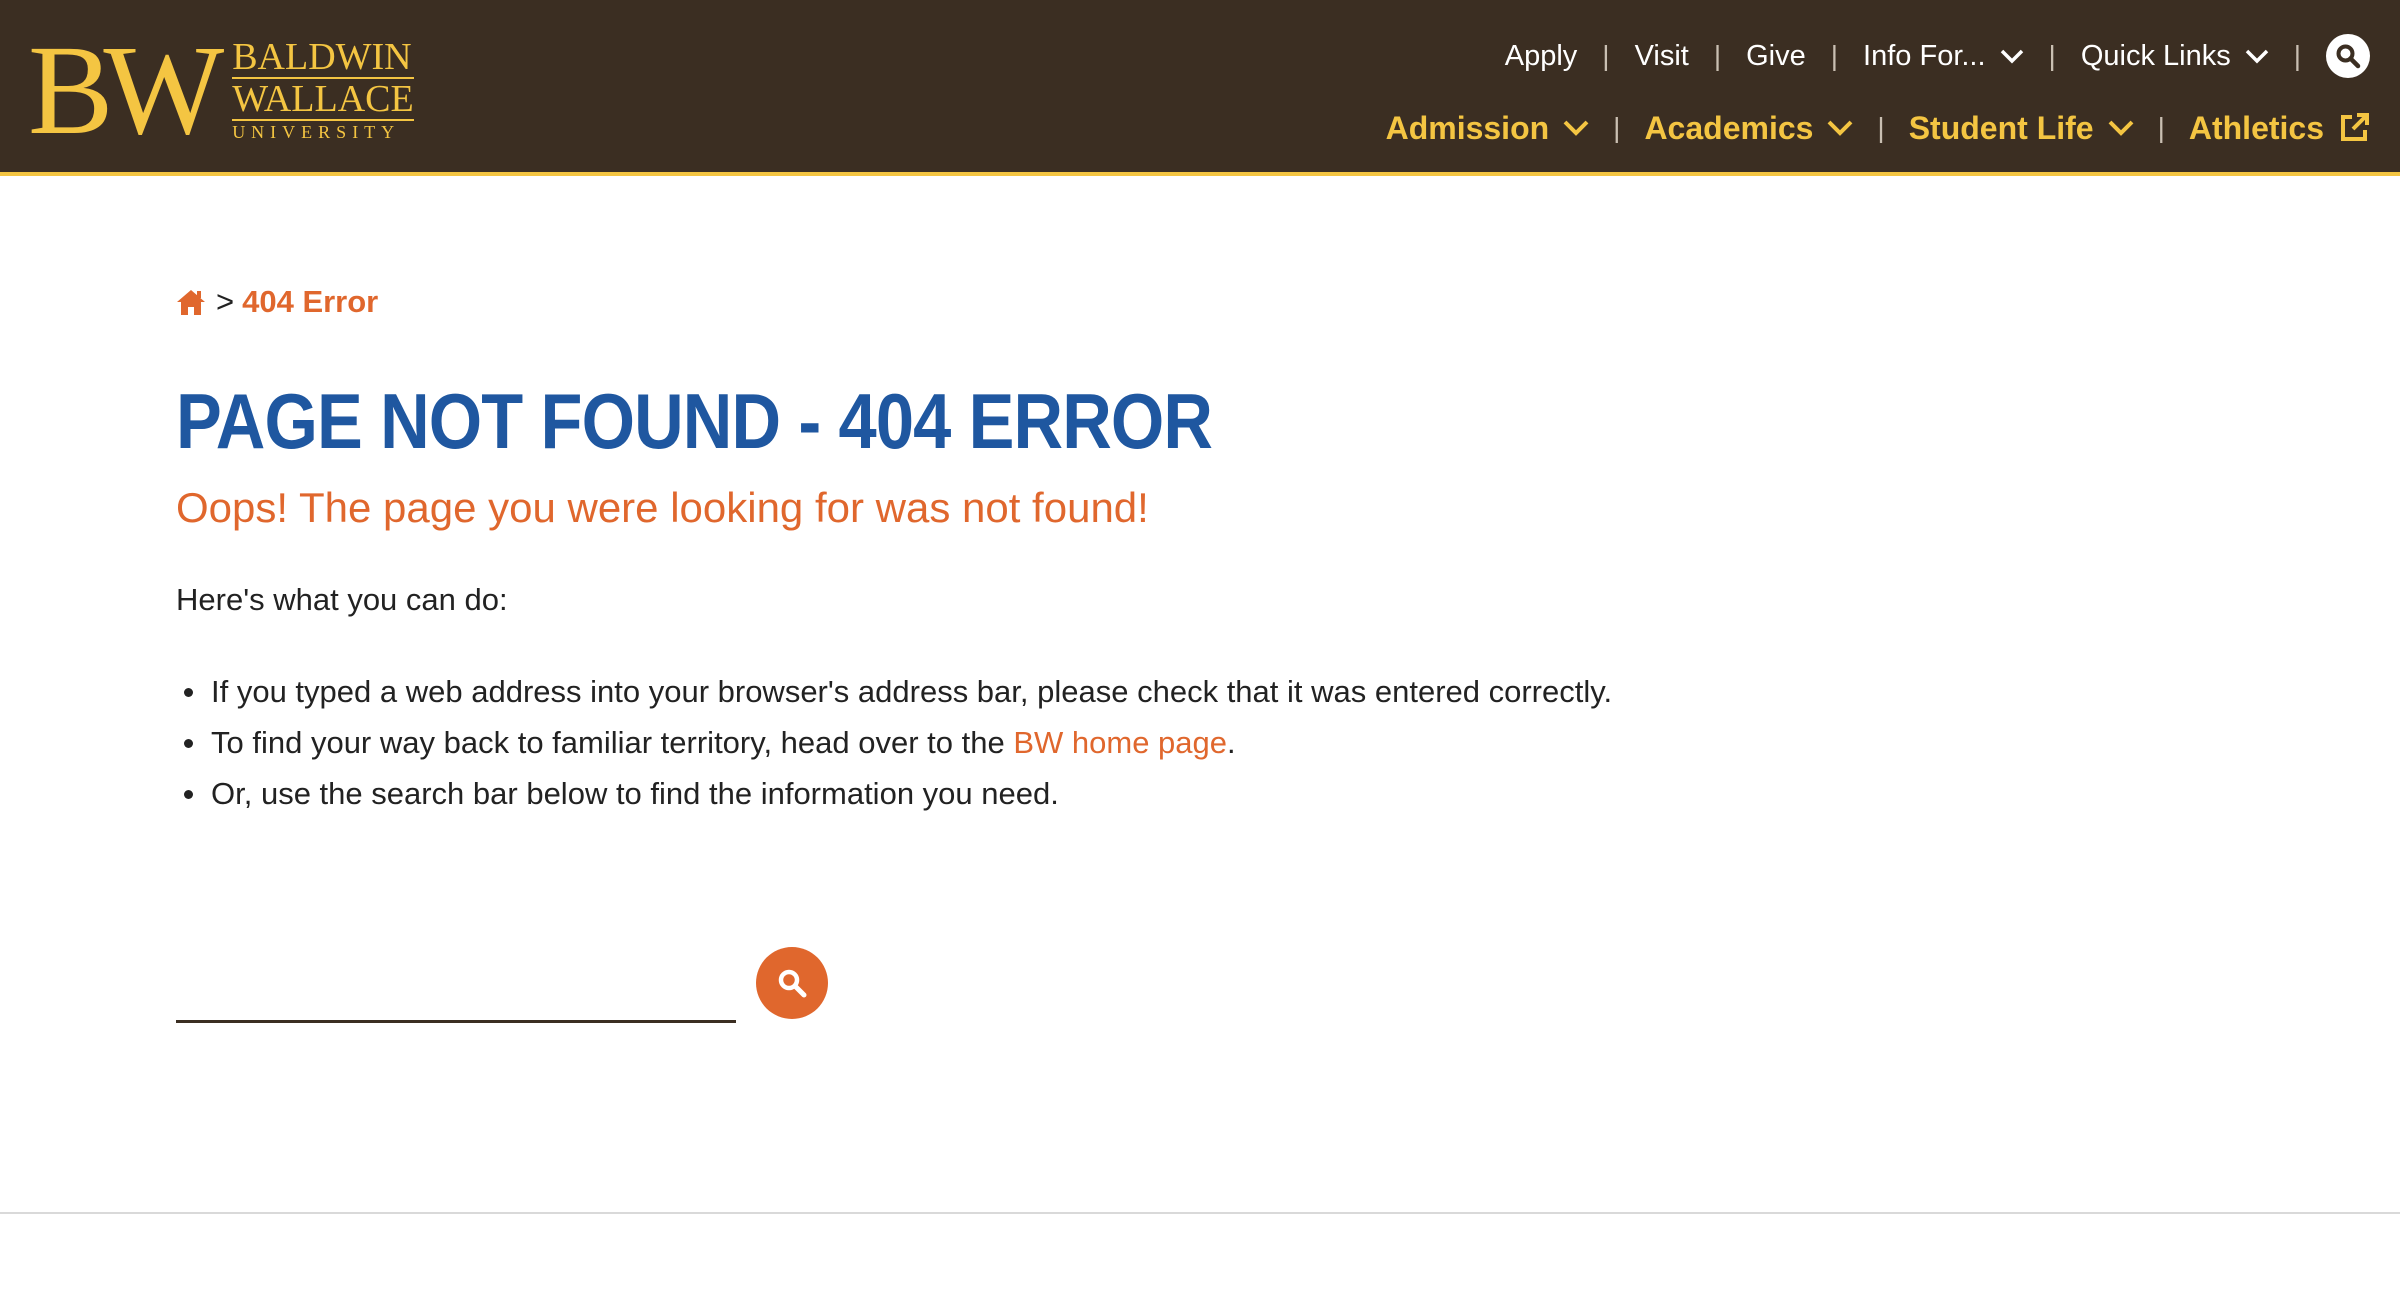 This screenshot has height=1298, width=2400. Describe the element at coordinates (1126, 302) in the screenshot. I see `breadcrumb: > 404 Error` at that location.